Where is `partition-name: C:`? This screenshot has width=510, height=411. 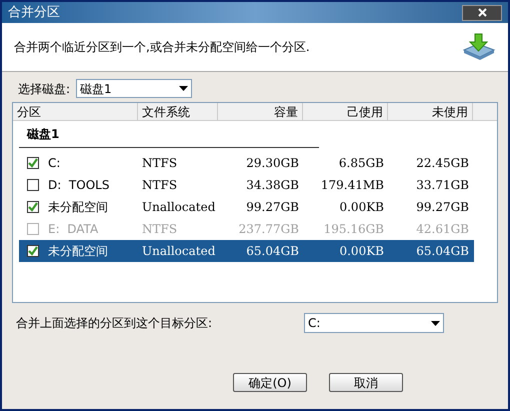 partition-name: C: is located at coordinates (54, 163).